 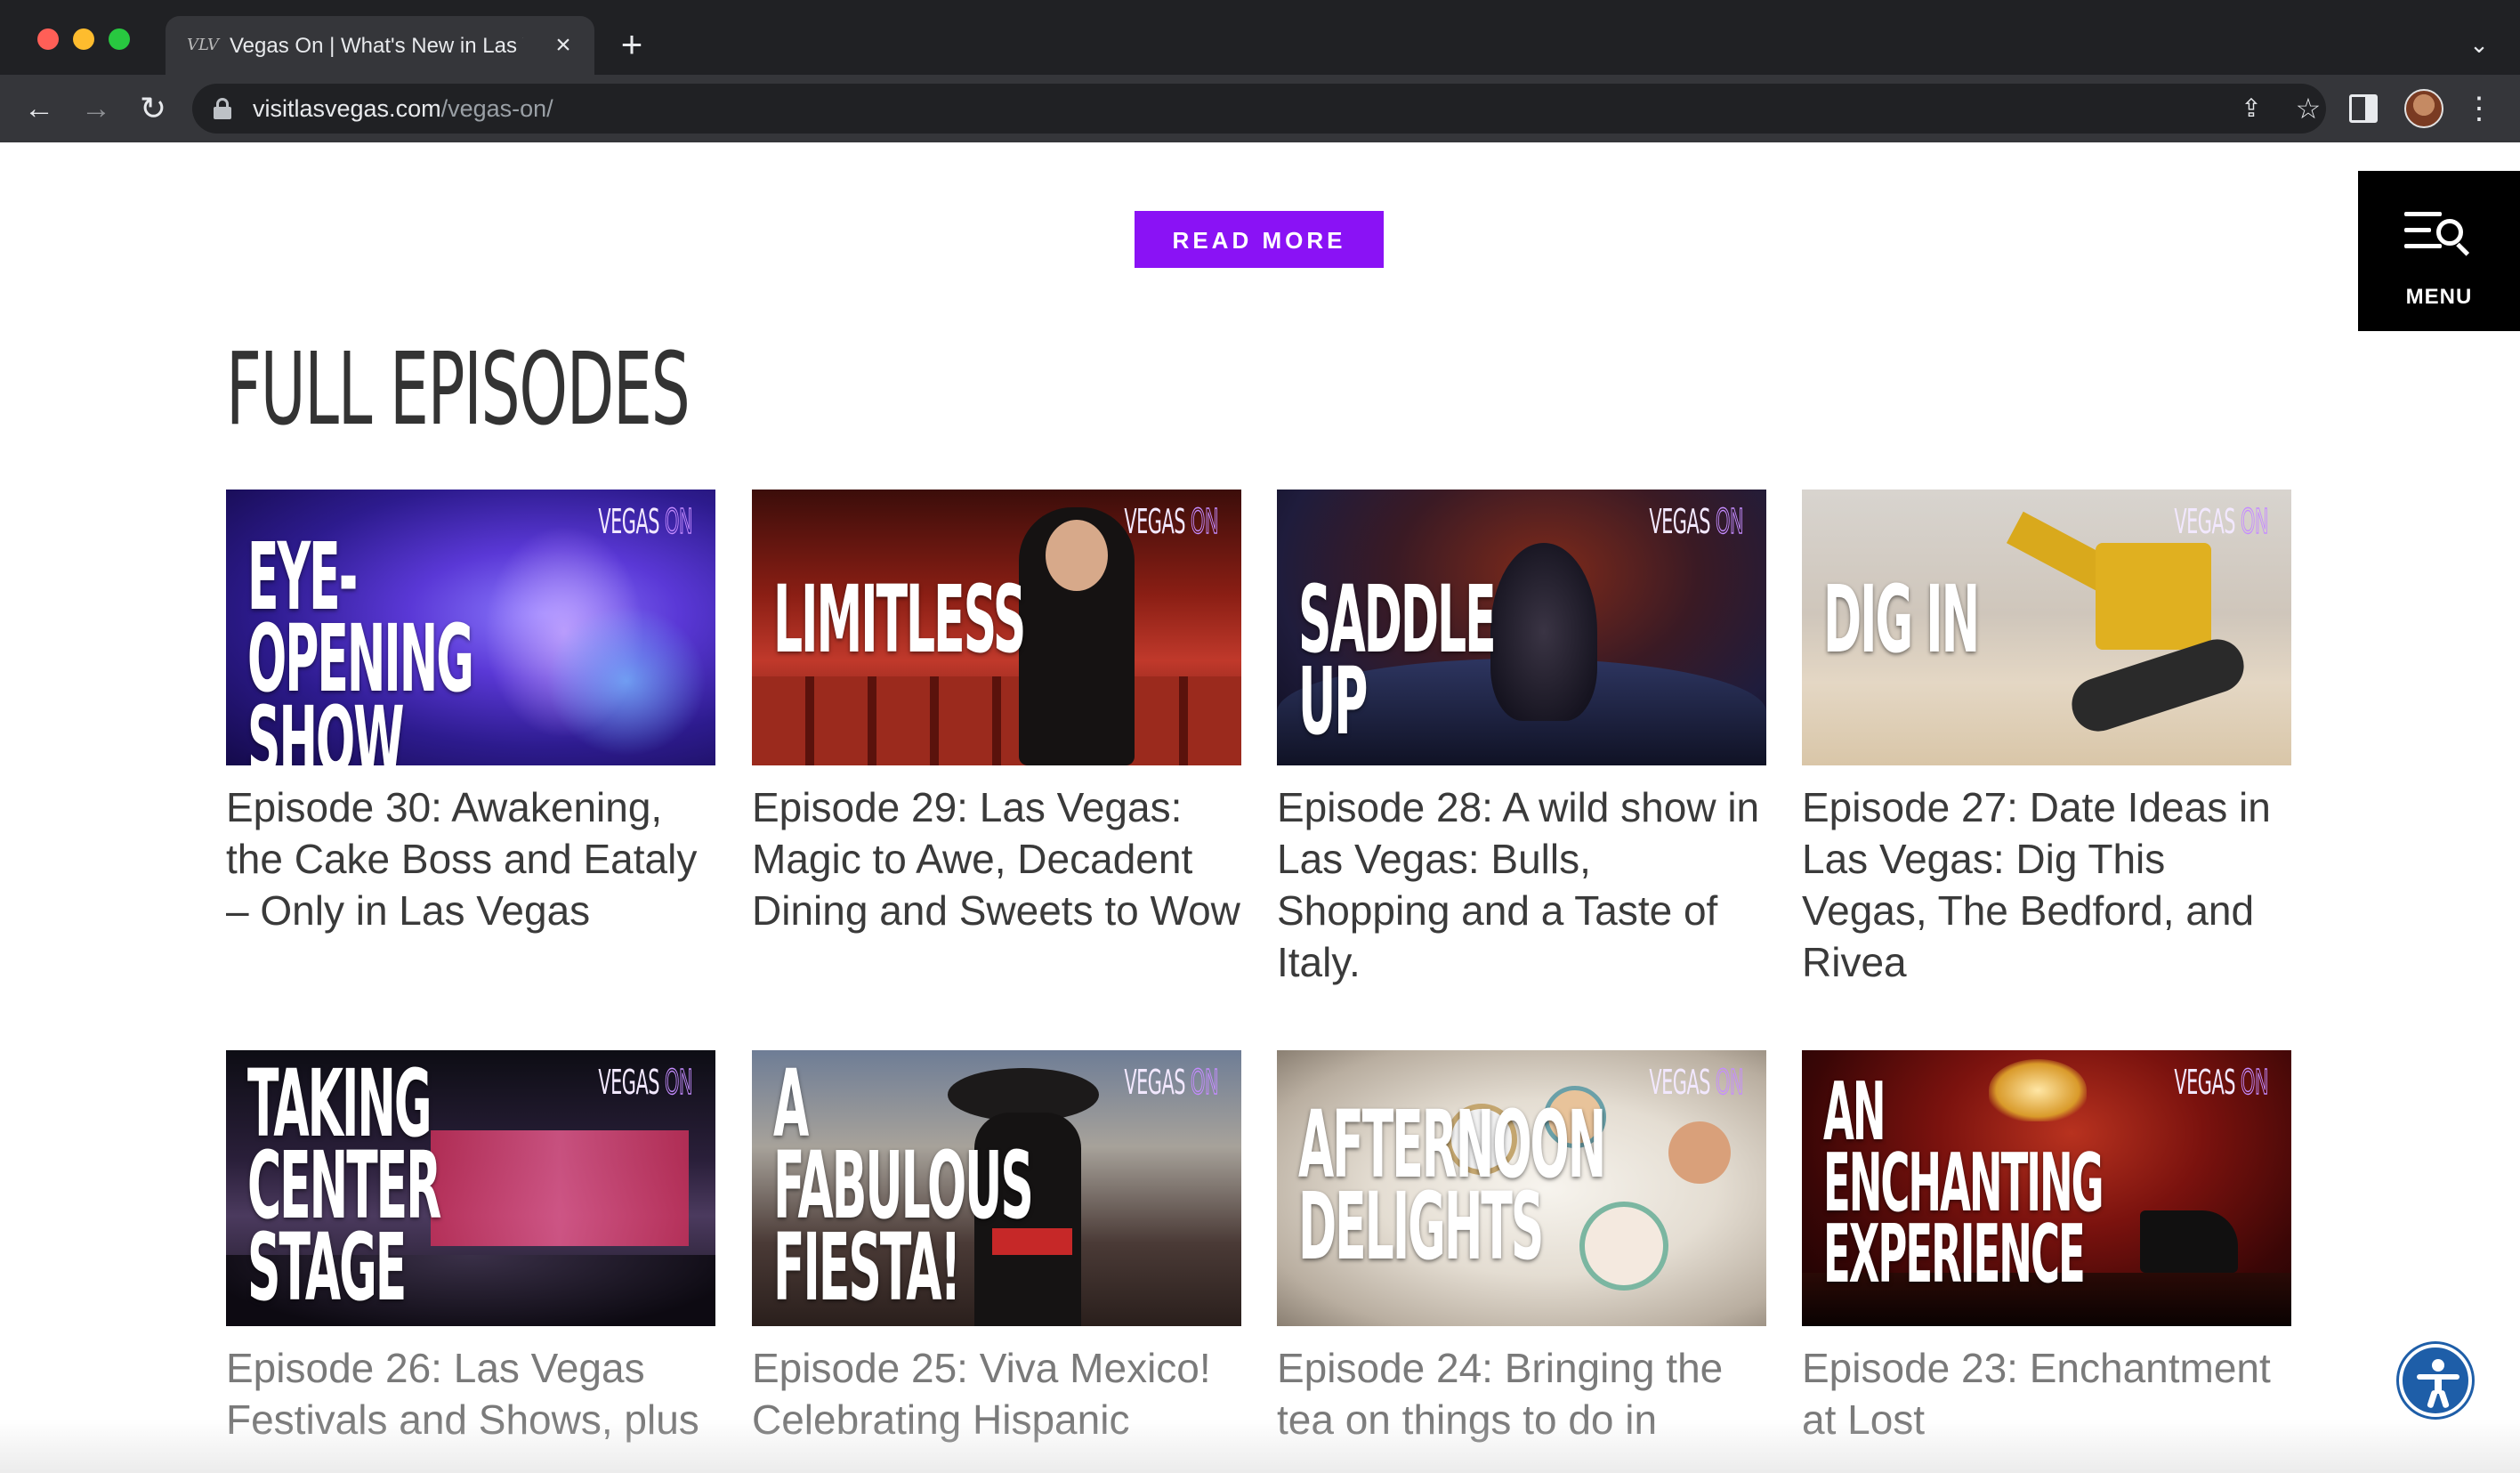 I want to click on thumbnail-headline: AN ENCHANTING EXPERIENCE, so click(x=1963, y=1183).